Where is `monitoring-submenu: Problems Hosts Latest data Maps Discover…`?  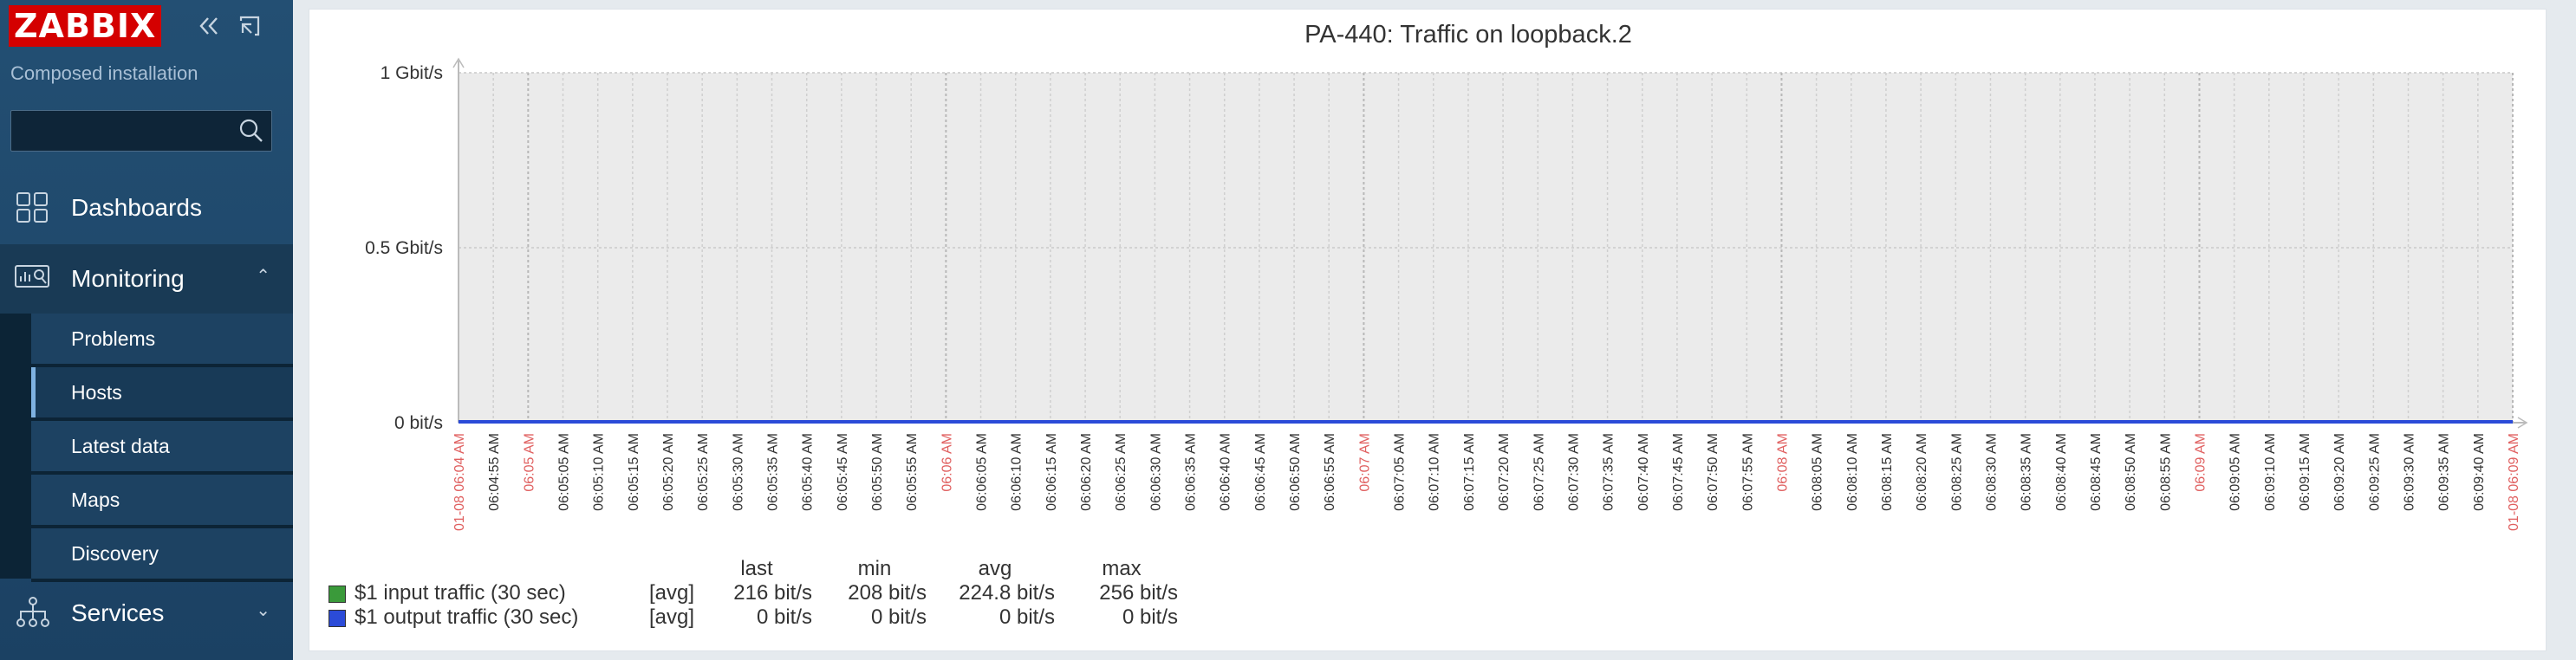 monitoring-submenu: Problems Hosts Latest data Maps Discover… is located at coordinates (146, 448).